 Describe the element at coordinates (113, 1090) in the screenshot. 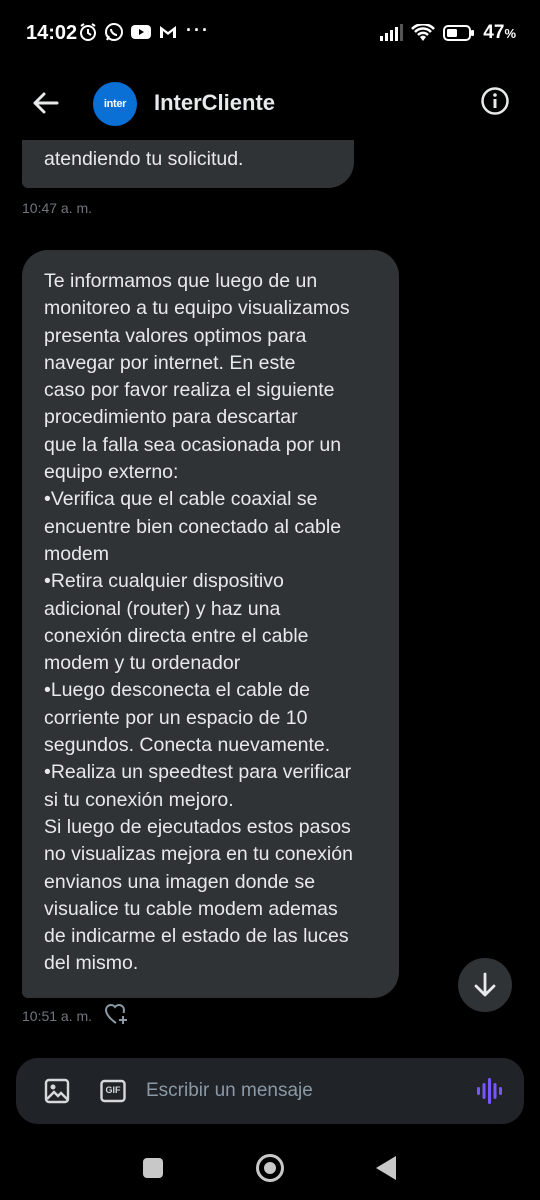

I see `gif-label: GIF` at that location.